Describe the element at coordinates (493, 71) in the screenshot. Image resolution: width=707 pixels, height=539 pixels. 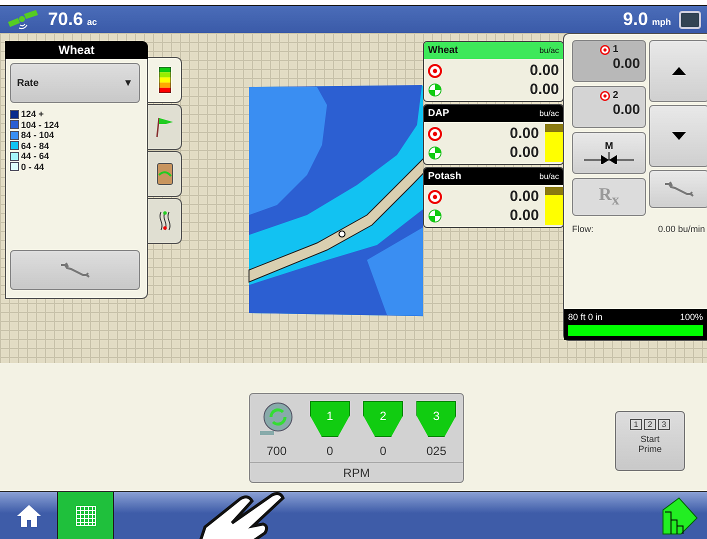
I see `product-card: Wheat bu/ac 0.00 0.00` at that location.